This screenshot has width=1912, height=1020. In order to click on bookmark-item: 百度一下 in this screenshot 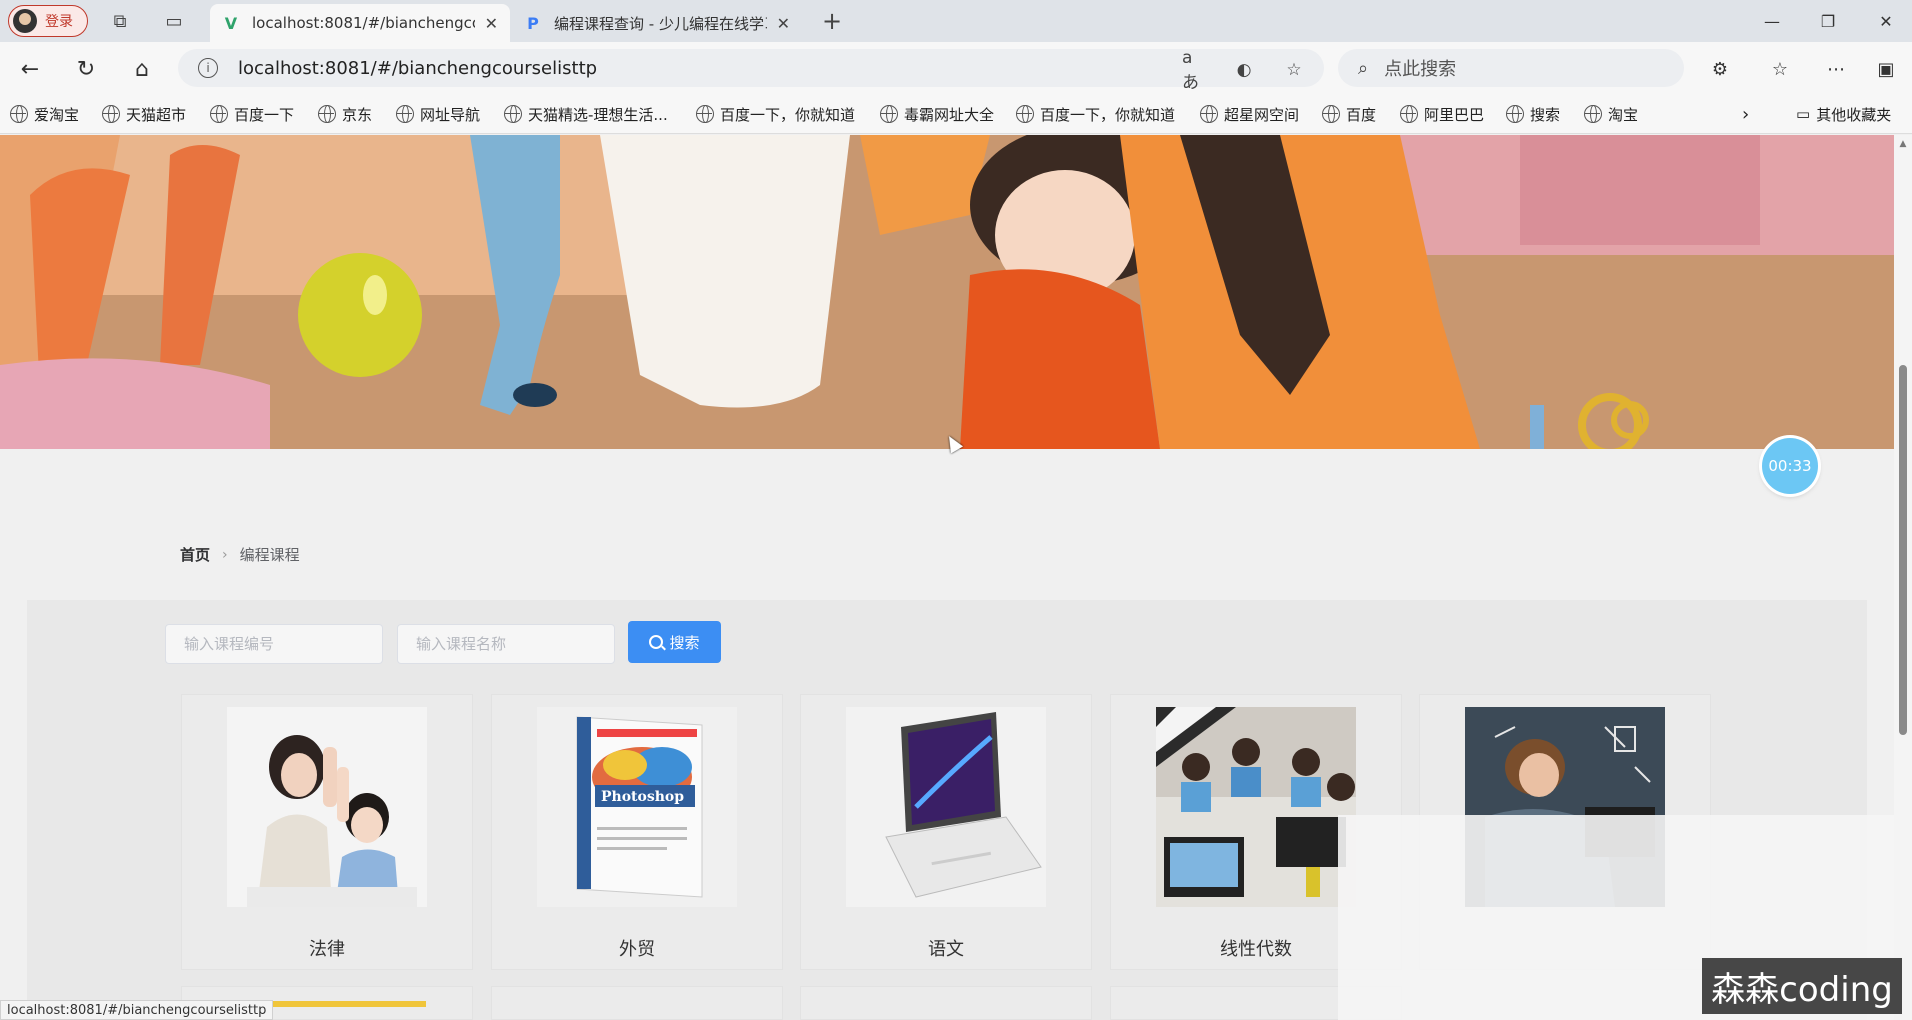, I will do `click(252, 114)`.